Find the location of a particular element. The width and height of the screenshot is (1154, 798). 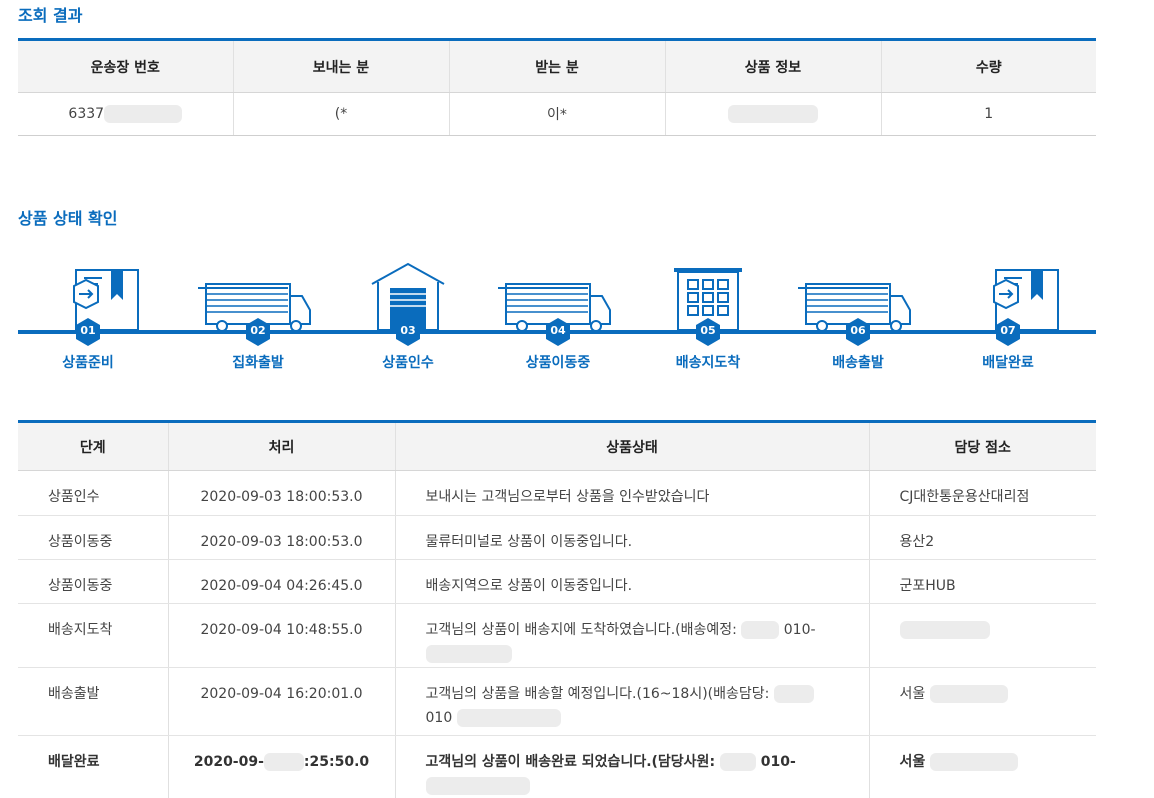

step-number-badge: 03 is located at coordinates (408, 332).